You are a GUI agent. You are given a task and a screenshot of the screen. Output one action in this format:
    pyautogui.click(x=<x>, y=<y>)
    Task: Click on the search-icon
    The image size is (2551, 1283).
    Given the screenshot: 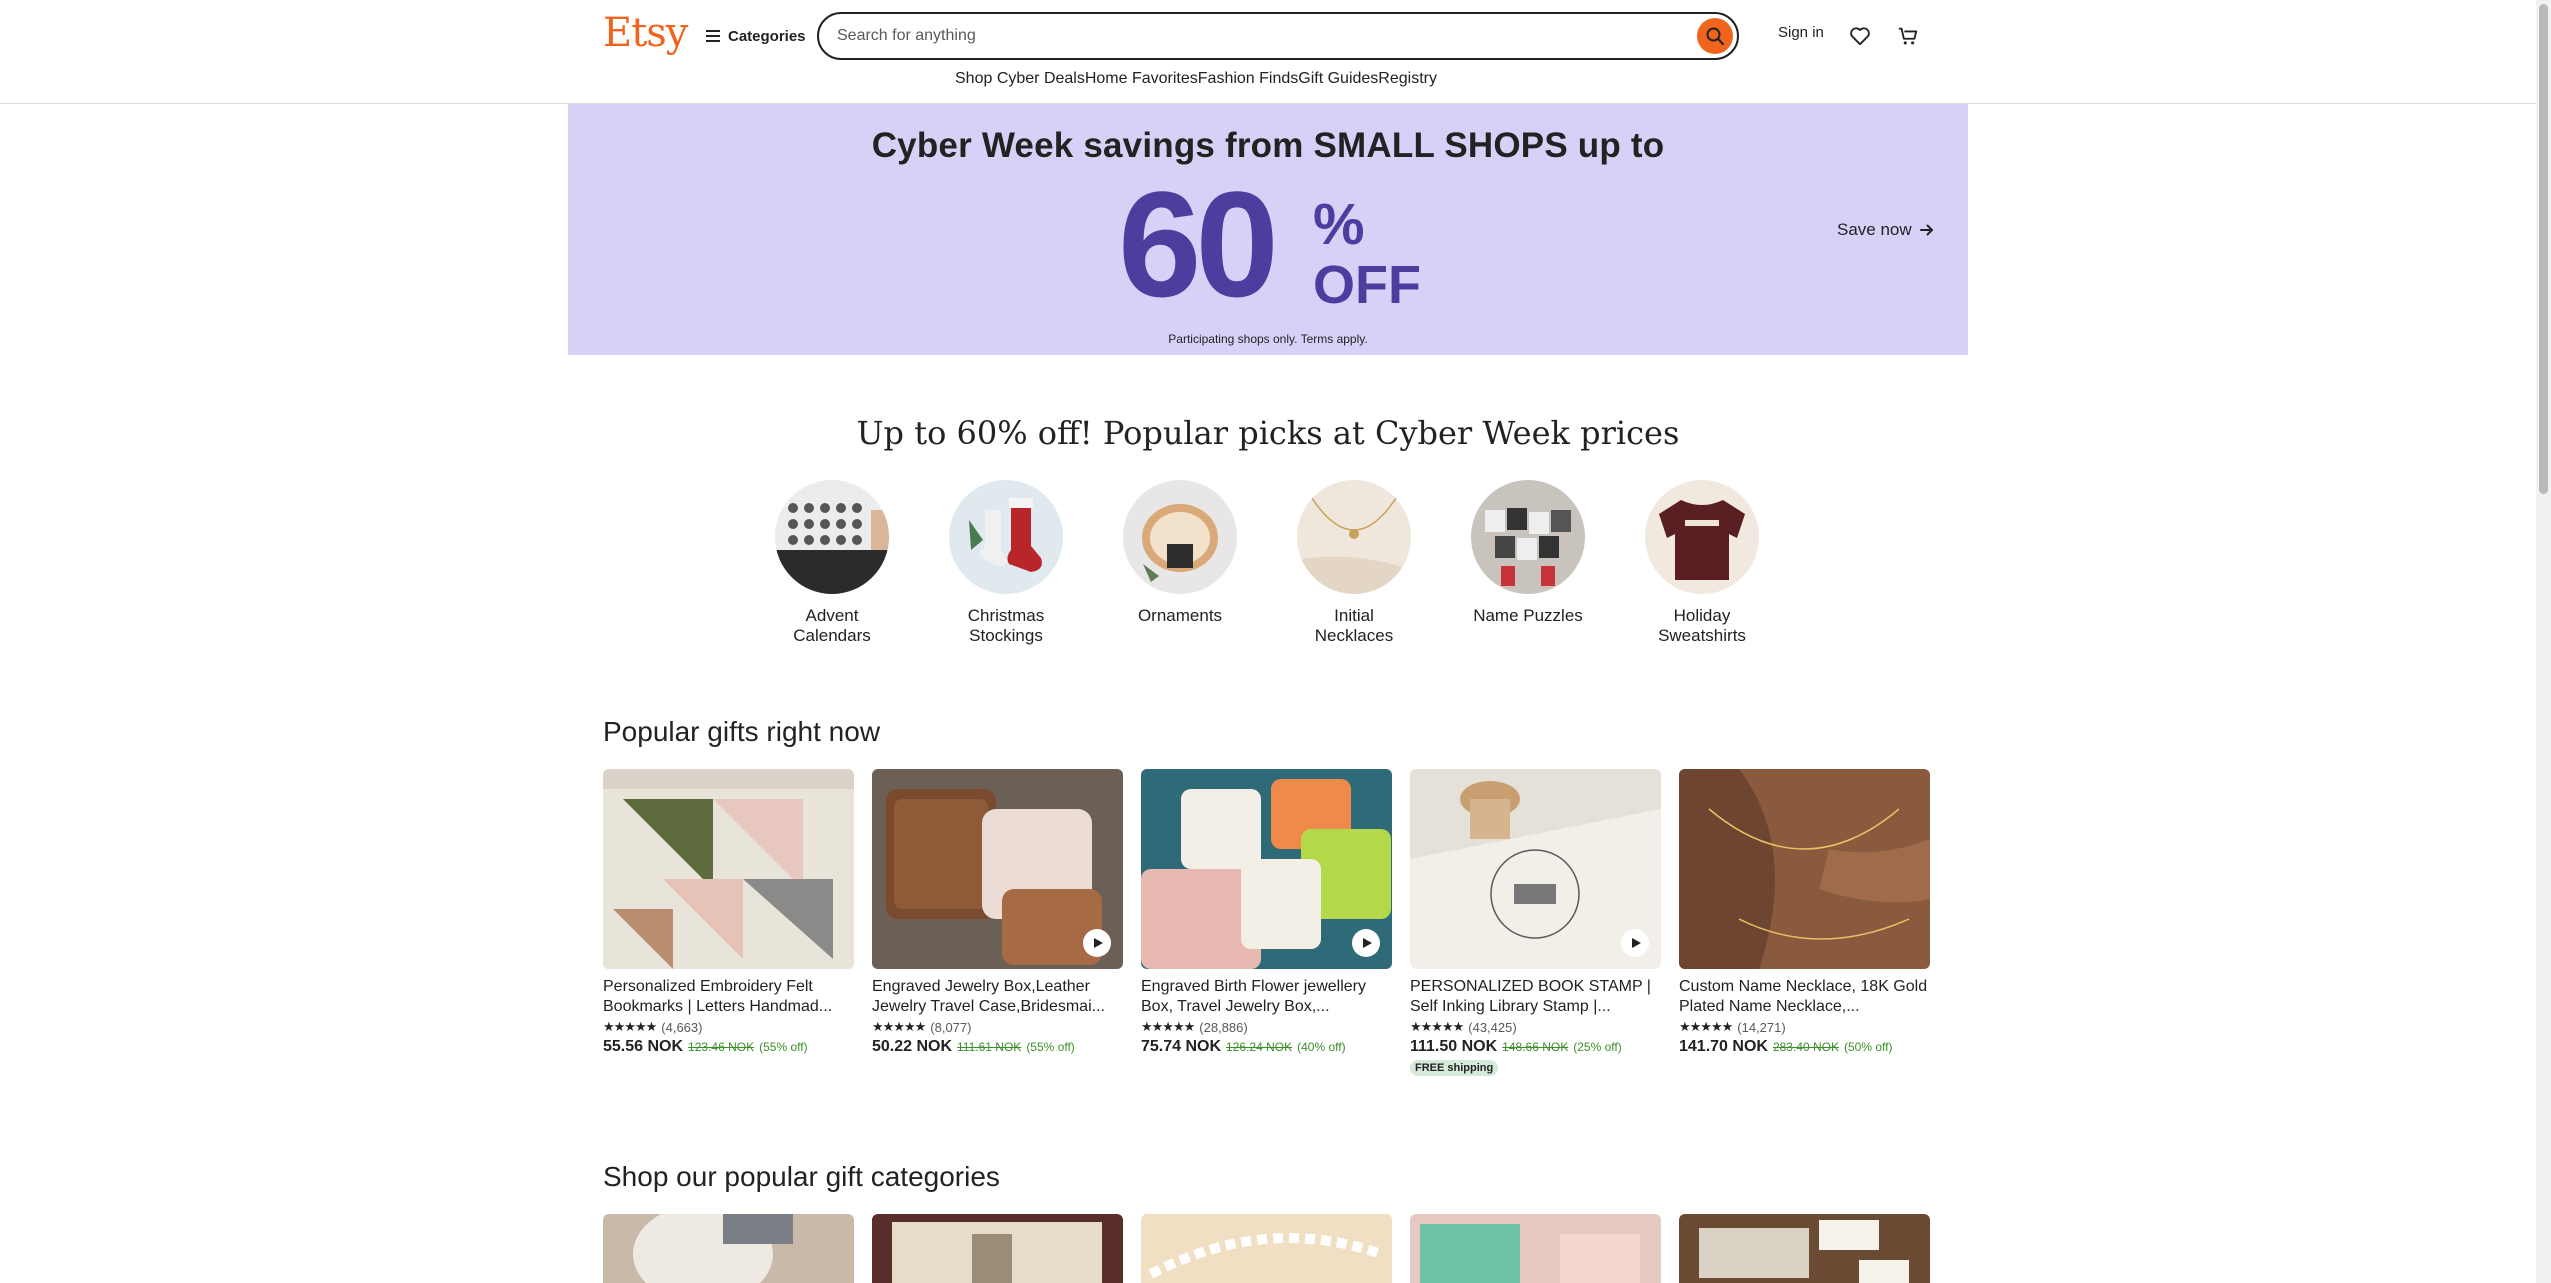 What is the action you would take?
    pyautogui.click(x=1715, y=36)
    